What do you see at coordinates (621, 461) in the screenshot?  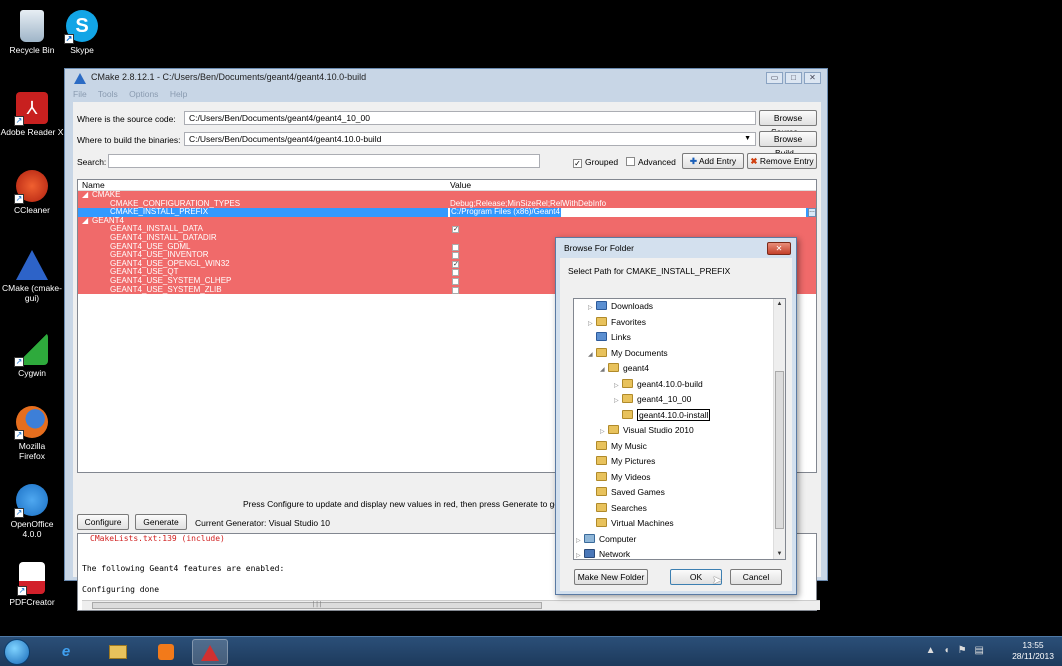 I see `folder-item-my-pictures: My Pictures` at bounding box center [621, 461].